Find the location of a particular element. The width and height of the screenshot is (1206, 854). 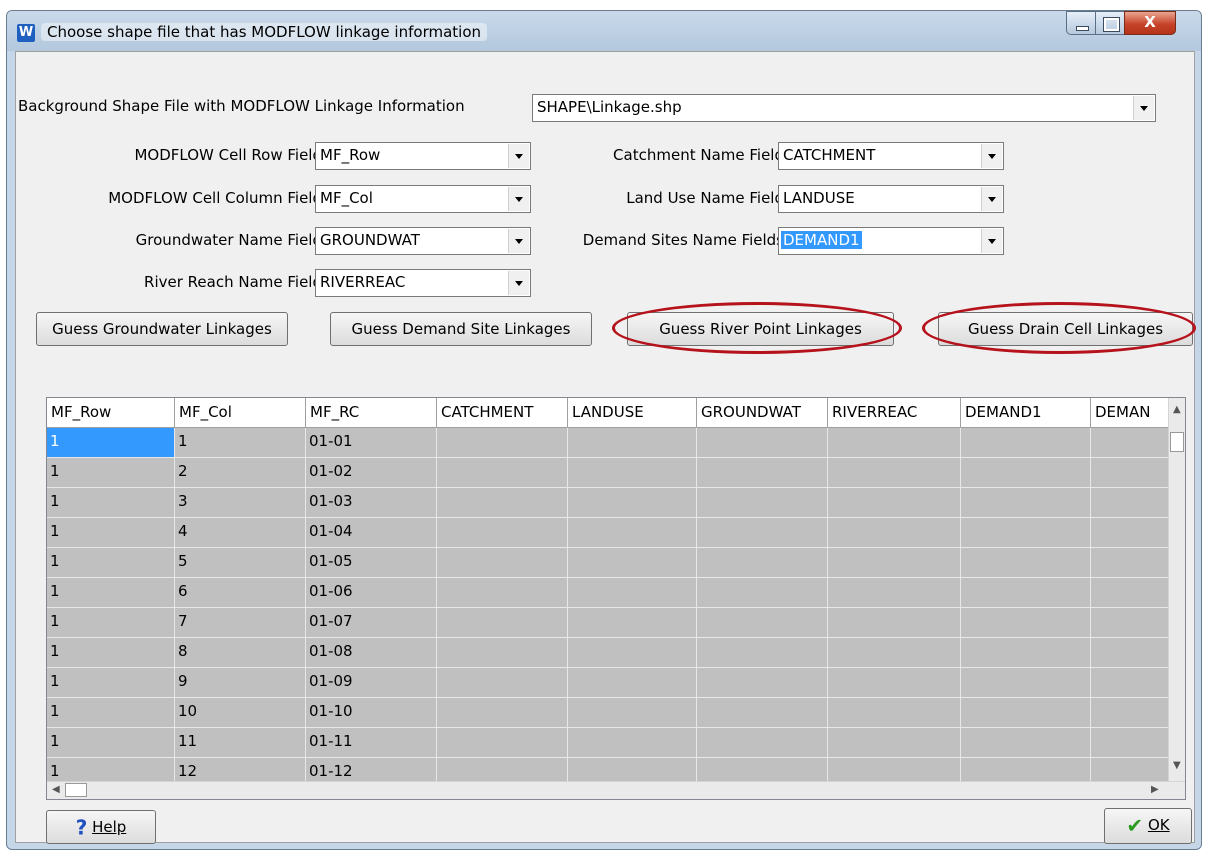

maximize-button is located at coordinates (1110, 23).